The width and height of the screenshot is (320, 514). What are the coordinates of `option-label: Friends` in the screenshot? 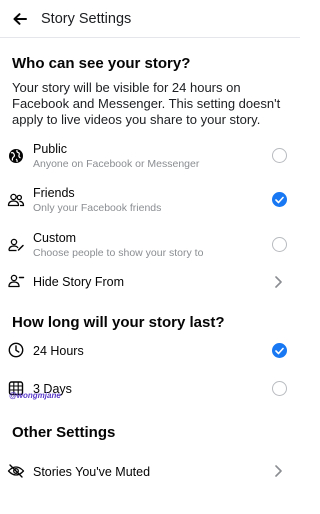 It's located at (54, 193).